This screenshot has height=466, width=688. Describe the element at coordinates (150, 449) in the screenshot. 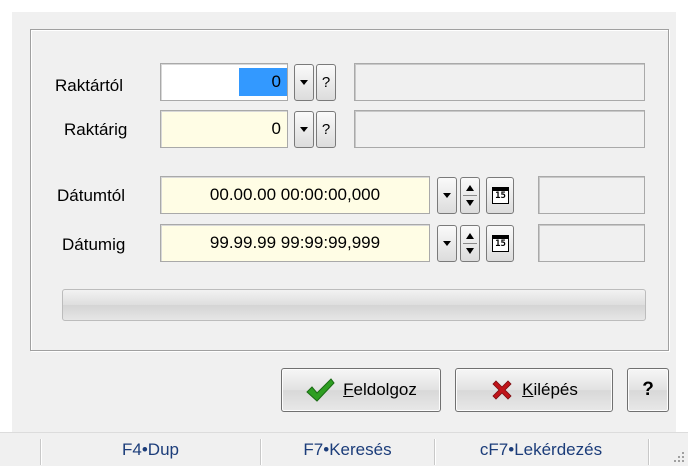

I see `statusbar-f4-dup: F4•Dup` at that location.